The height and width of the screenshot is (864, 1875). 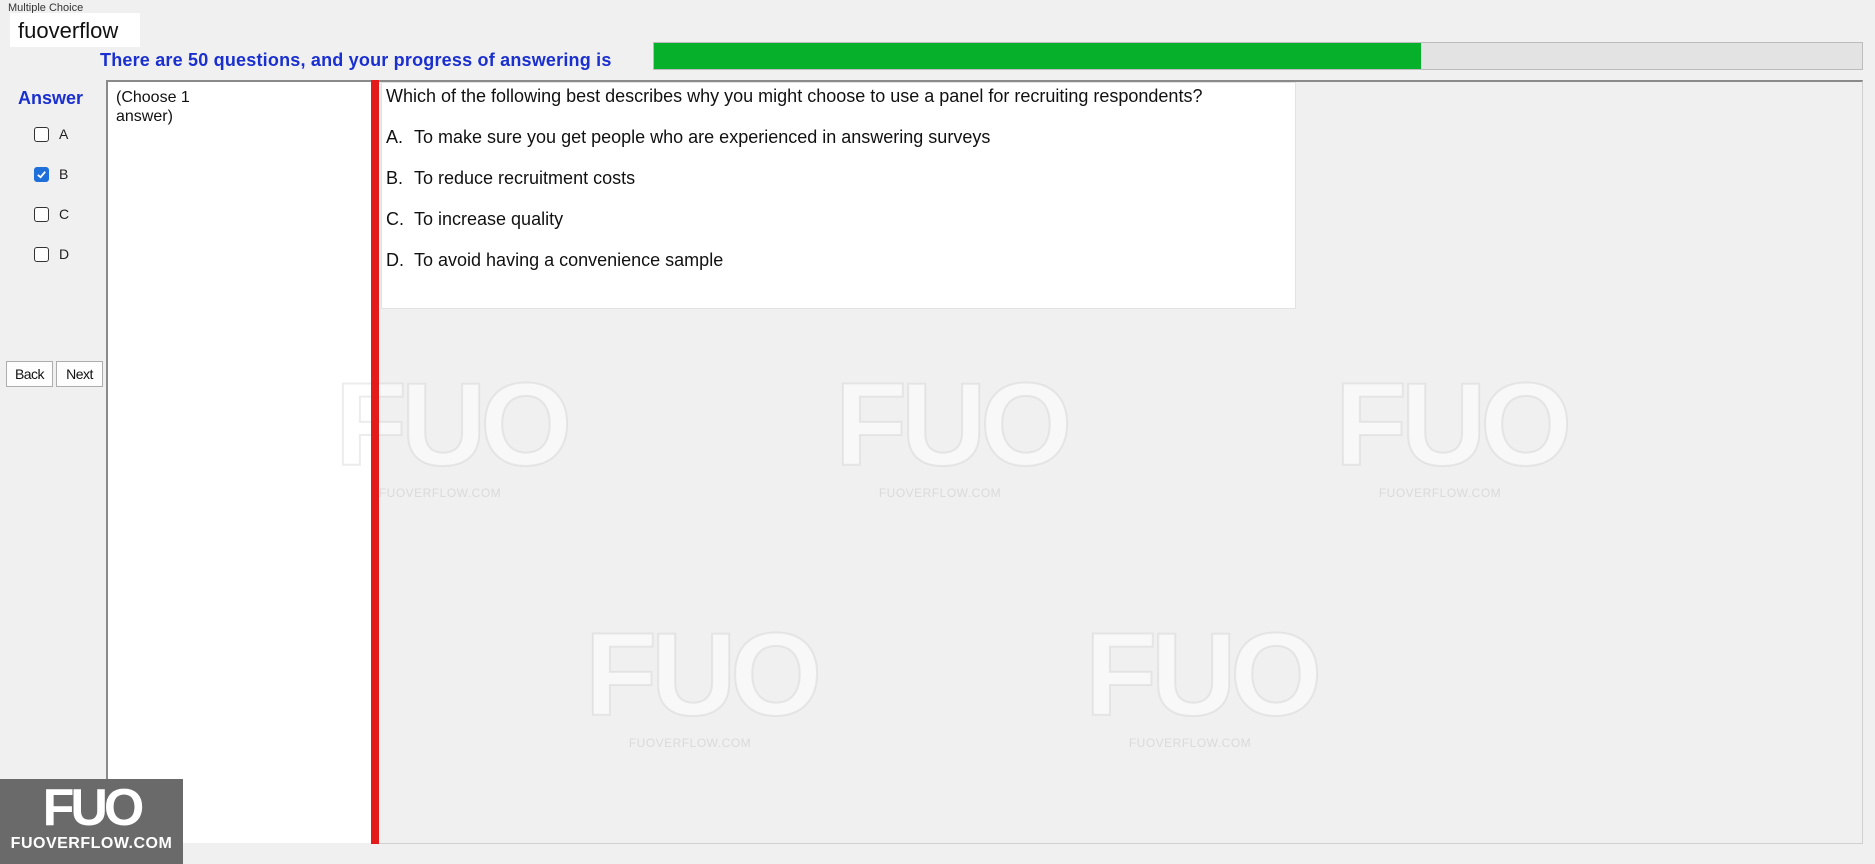 I want to click on choice-b: B. To reduce recruitment costs, so click(x=510, y=178).